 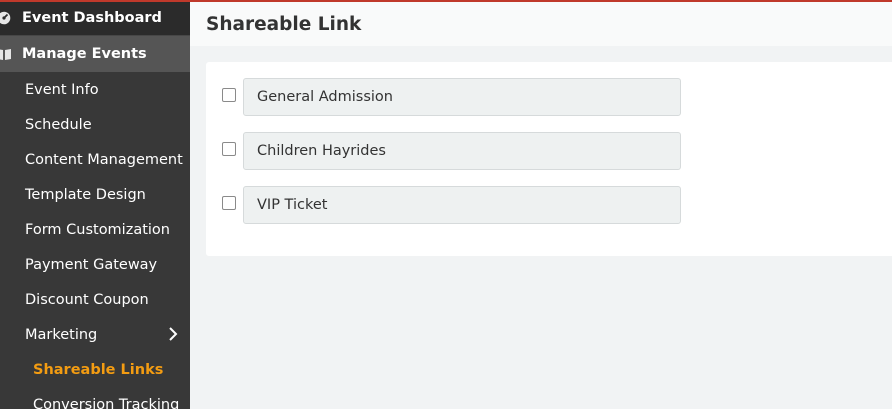 I want to click on ticket-name-field: General Admission, so click(x=462, y=97).